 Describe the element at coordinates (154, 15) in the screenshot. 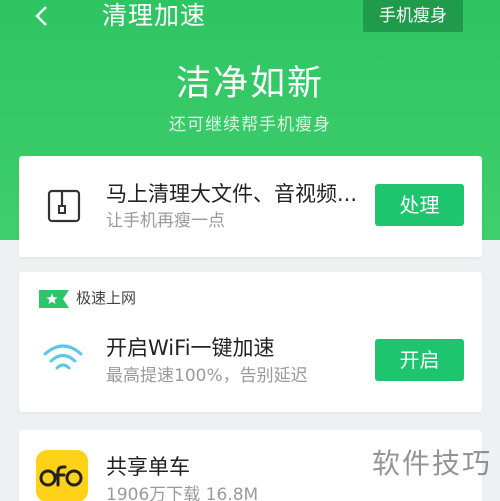

I see `page-title: 清理加速` at that location.